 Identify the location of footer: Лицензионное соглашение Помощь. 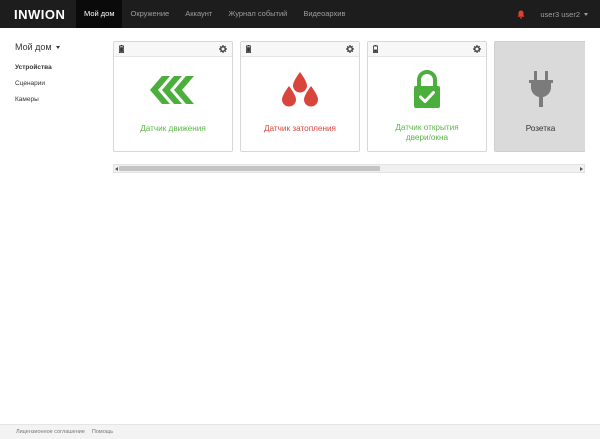
(300, 431).